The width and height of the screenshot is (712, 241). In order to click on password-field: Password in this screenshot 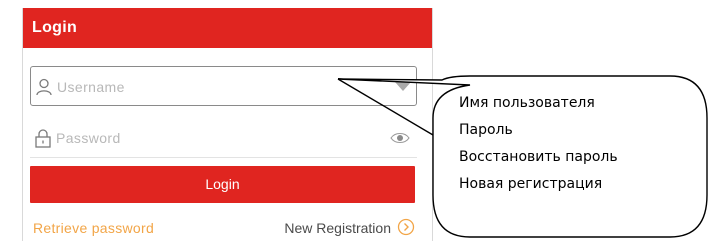, I will do `click(223, 138)`.